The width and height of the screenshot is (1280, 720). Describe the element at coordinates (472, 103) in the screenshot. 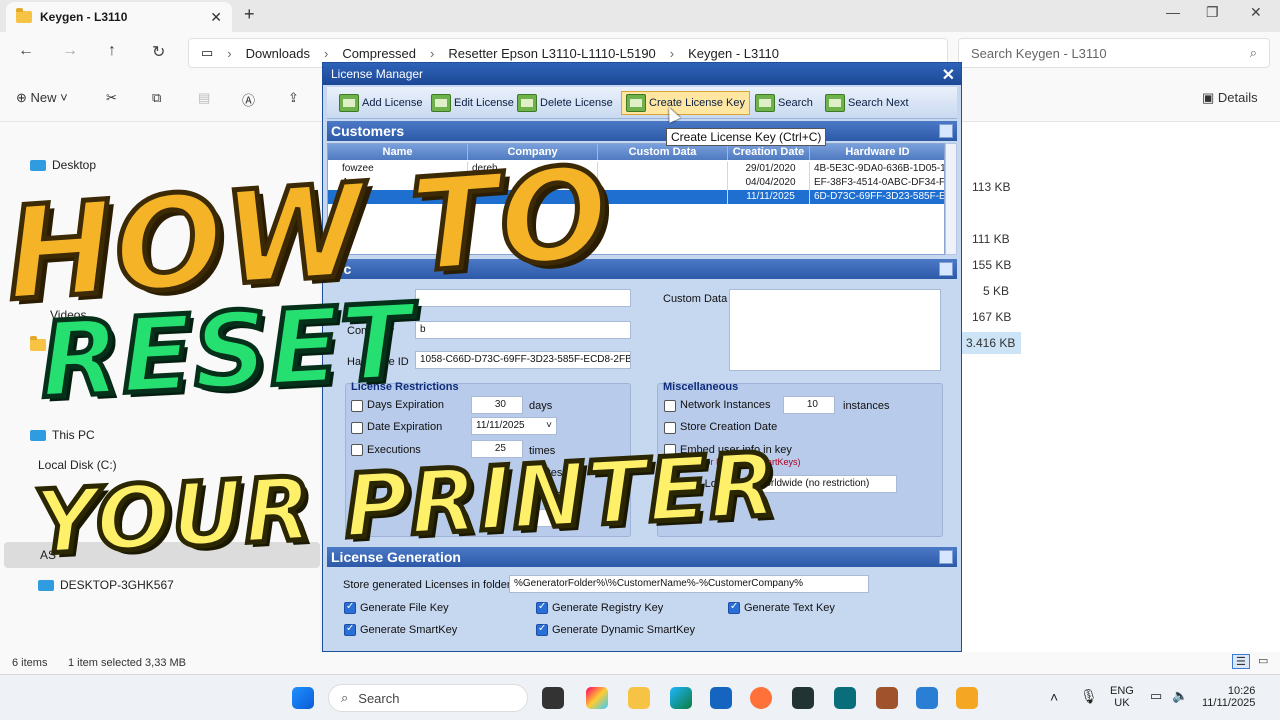

I see `edit-license-button: Edit License` at that location.